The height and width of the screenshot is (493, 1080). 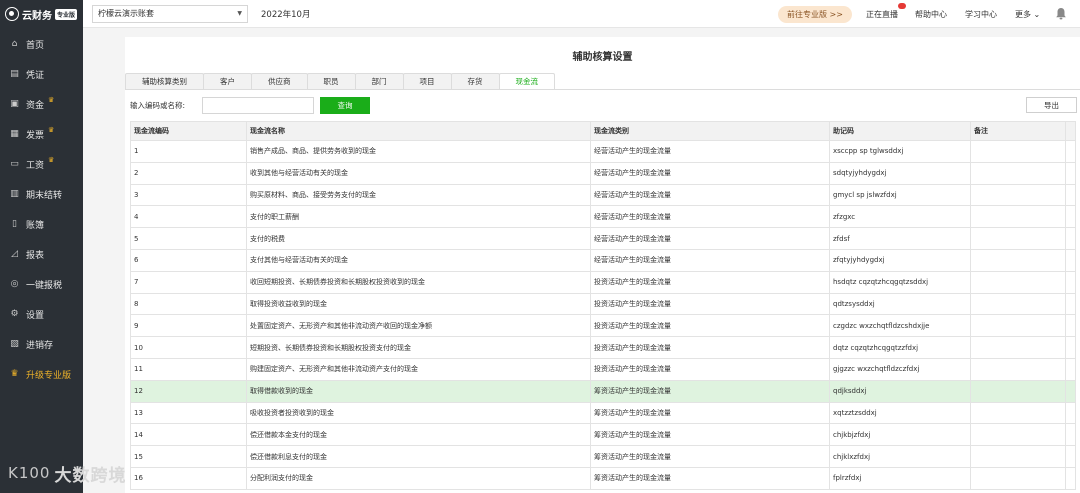 What do you see at coordinates (1051, 105) in the screenshot?
I see `export-button: 导出` at bounding box center [1051, 105].